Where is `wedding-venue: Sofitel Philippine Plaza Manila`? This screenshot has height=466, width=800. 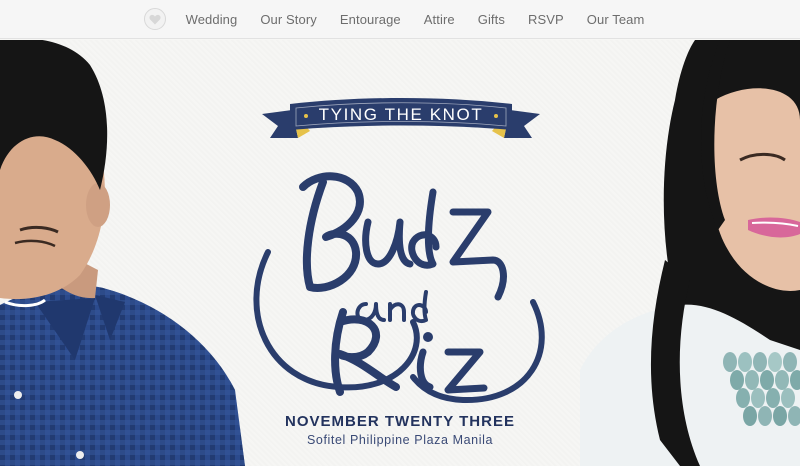 wedding-venue: Sofitel Philippine Plaza Manila is located at coordinates (400, 440).